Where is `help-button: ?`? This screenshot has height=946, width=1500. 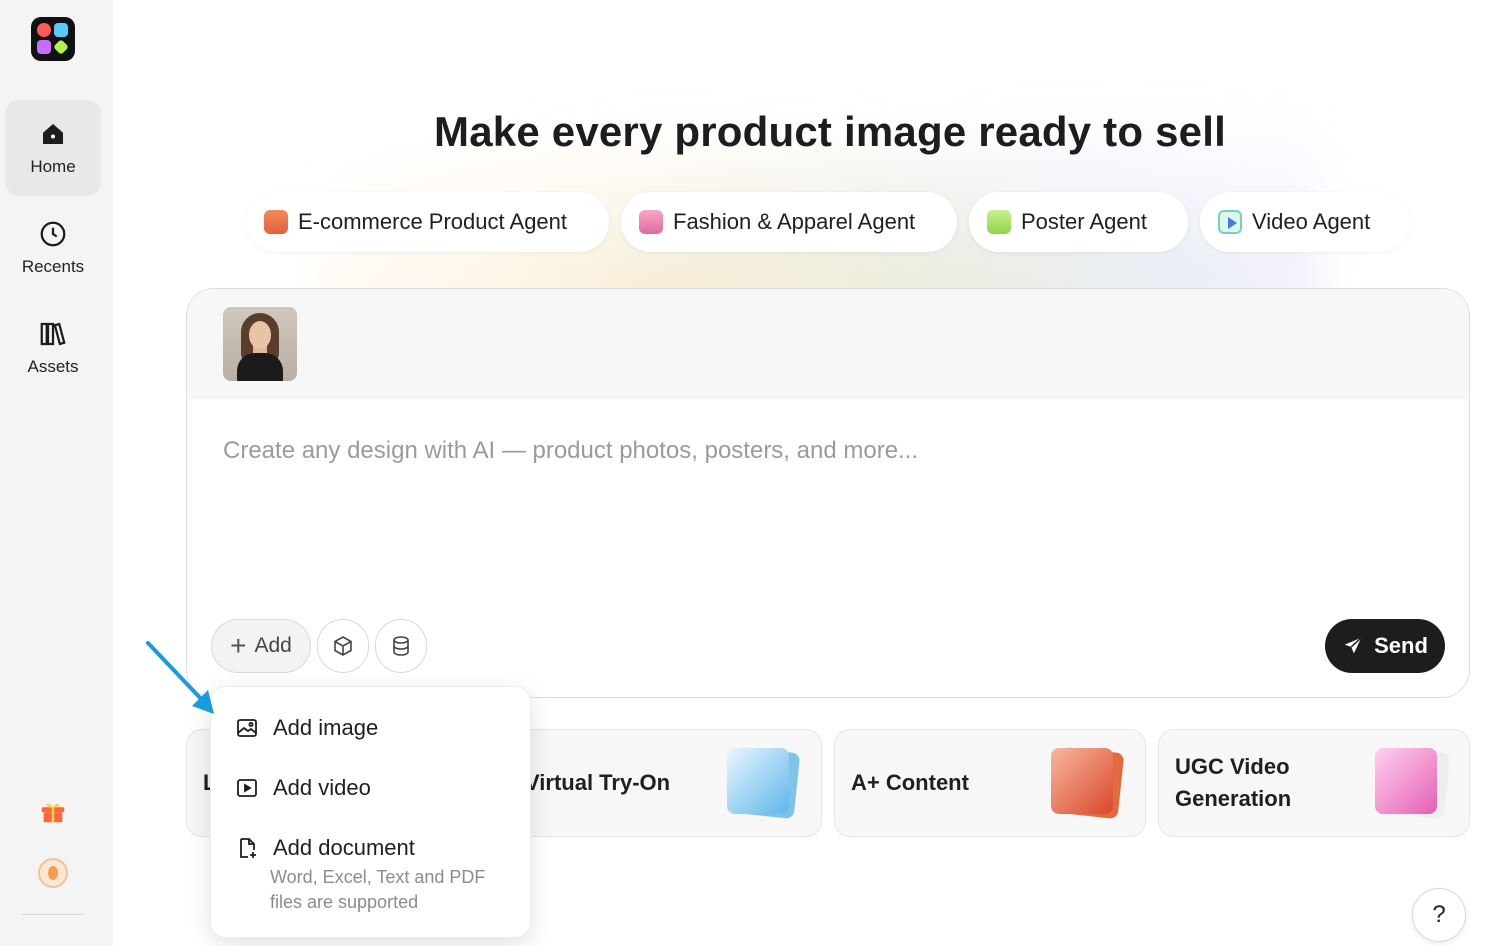 help-button: ? is located at coordinates (1439, 915).